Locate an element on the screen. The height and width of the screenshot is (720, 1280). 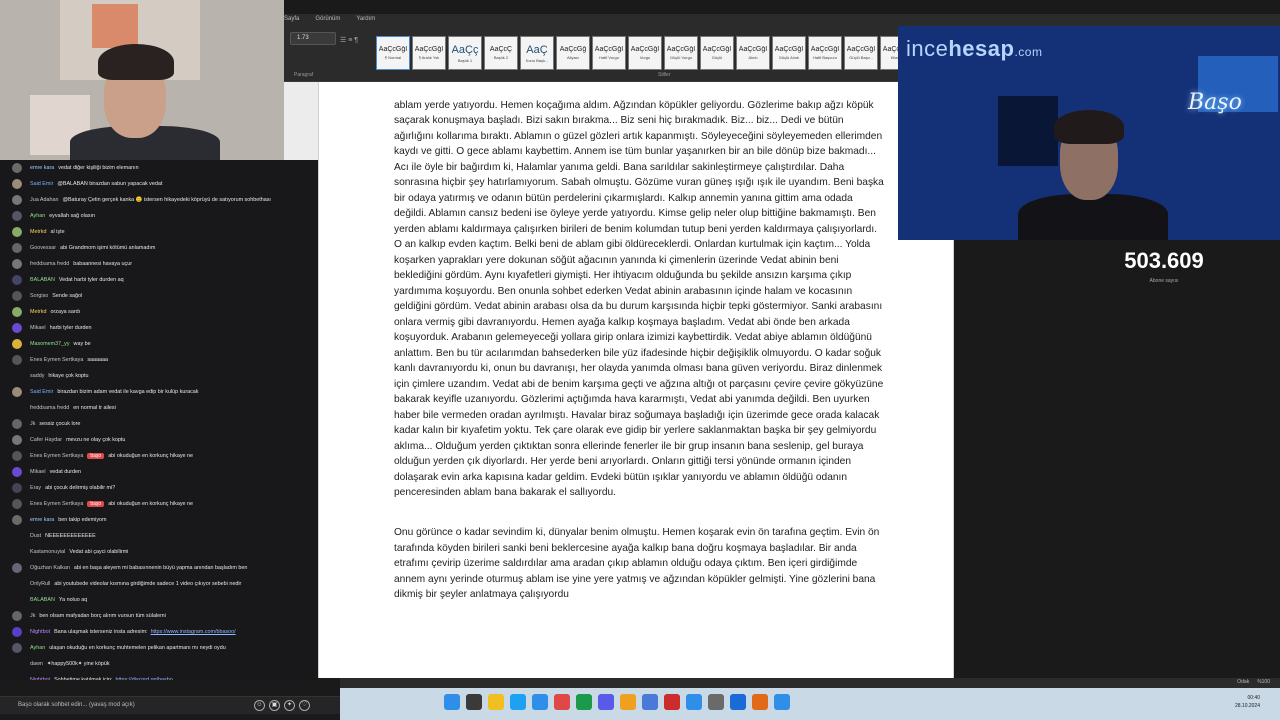
chat-username: saddy is located at coordinates (37, 376).